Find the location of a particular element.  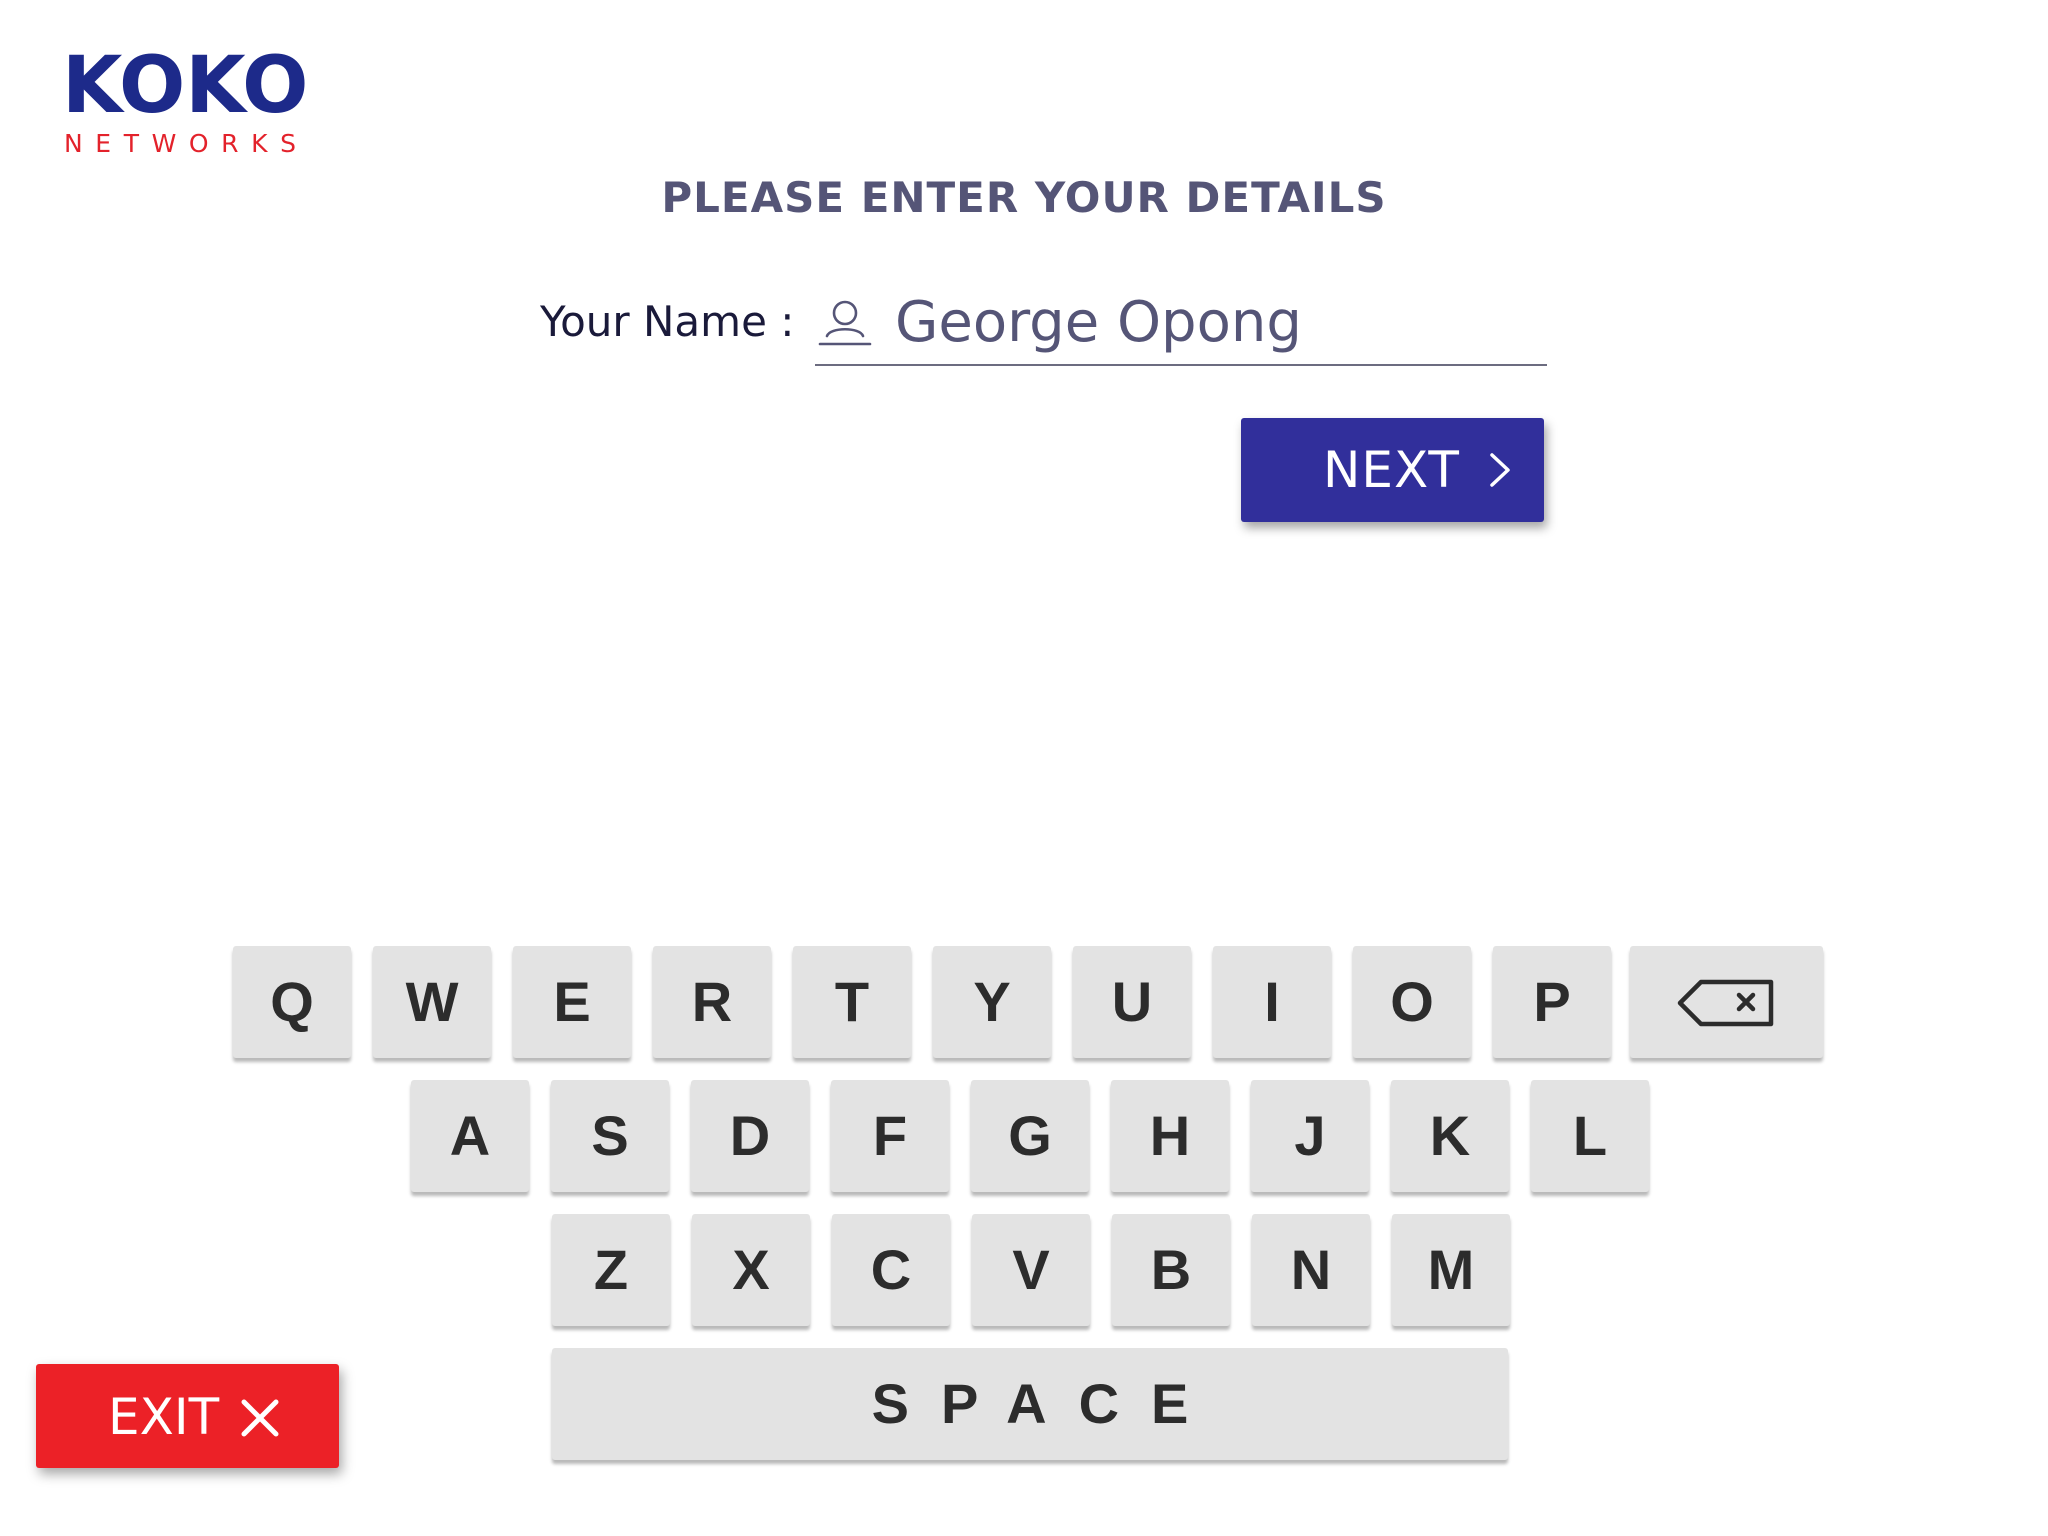

key-b: B is located at coordinates (1171, 1270).